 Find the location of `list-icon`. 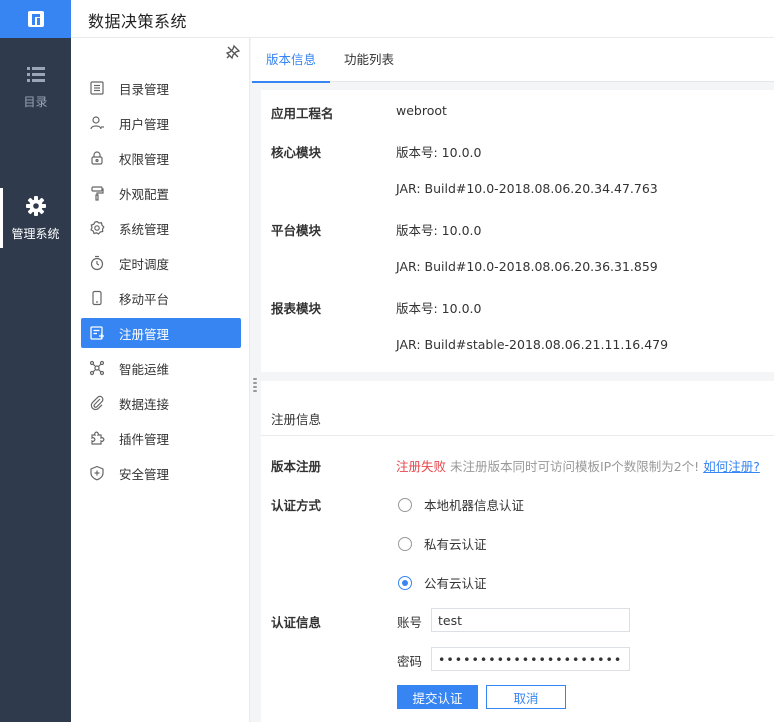

list-icon is located at coordinates (35, 74).